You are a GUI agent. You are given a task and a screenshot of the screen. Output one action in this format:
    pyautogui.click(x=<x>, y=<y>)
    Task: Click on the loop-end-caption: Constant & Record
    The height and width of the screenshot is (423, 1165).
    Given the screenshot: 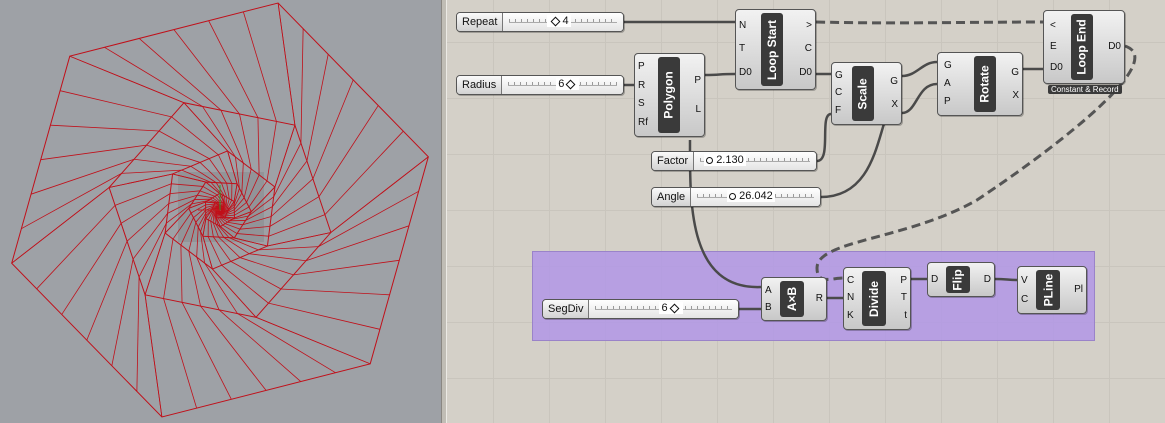 What is the action you would take?
    pyautogui.click(x=1085, y=89)
    